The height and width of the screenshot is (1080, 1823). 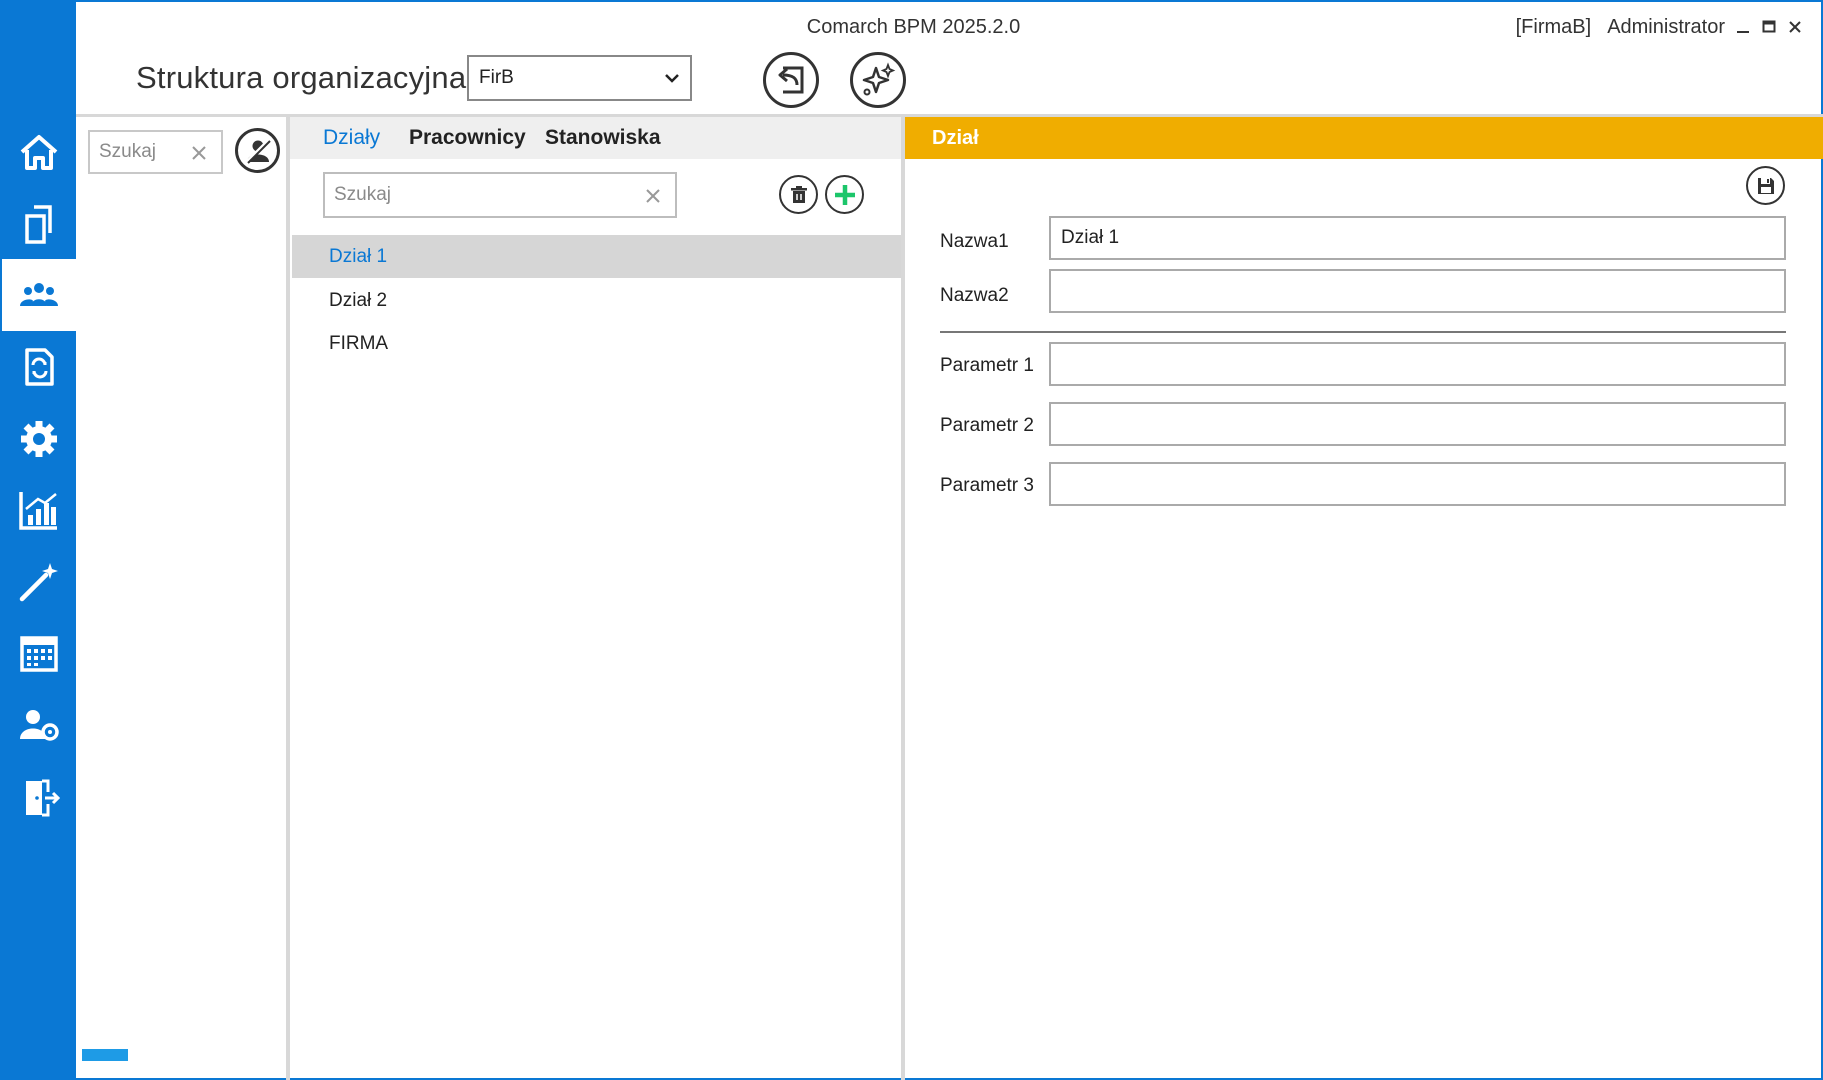 What do you see at coordinates (105, 1055) in the screenshot?
I see `status-indicator-bar` at bounding box center [105, 1055].